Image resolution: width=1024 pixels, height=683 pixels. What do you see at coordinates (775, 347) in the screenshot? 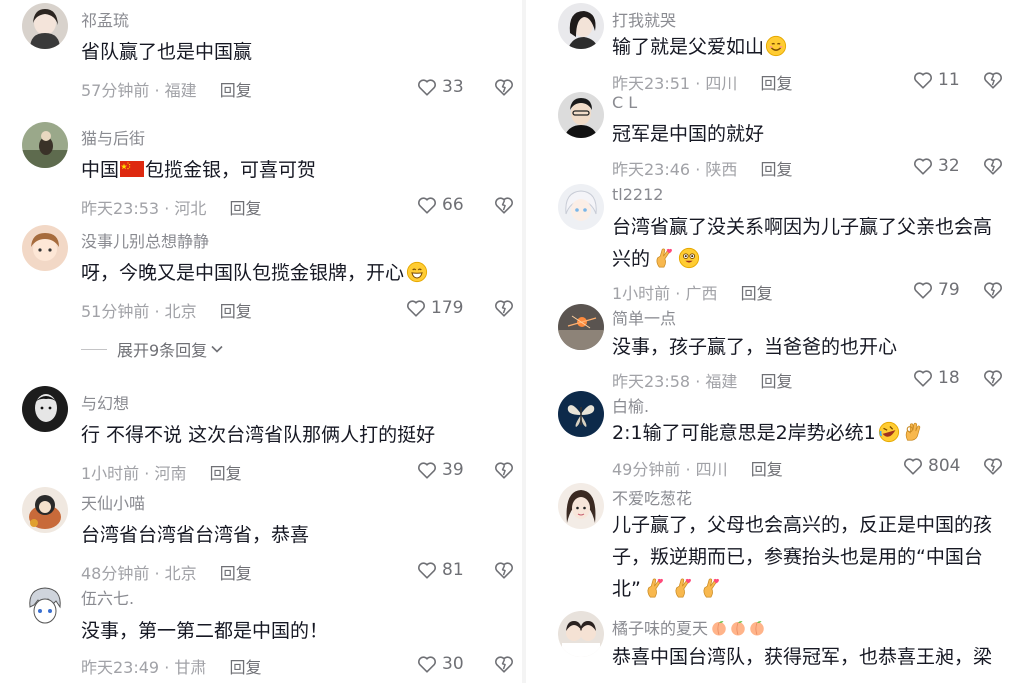
I see `comment-item: 简单一点 没事，孩子赢了，当爸爸的也开心 昨天23:58 · 福建 回复 18` at bounding box center [775, 347].